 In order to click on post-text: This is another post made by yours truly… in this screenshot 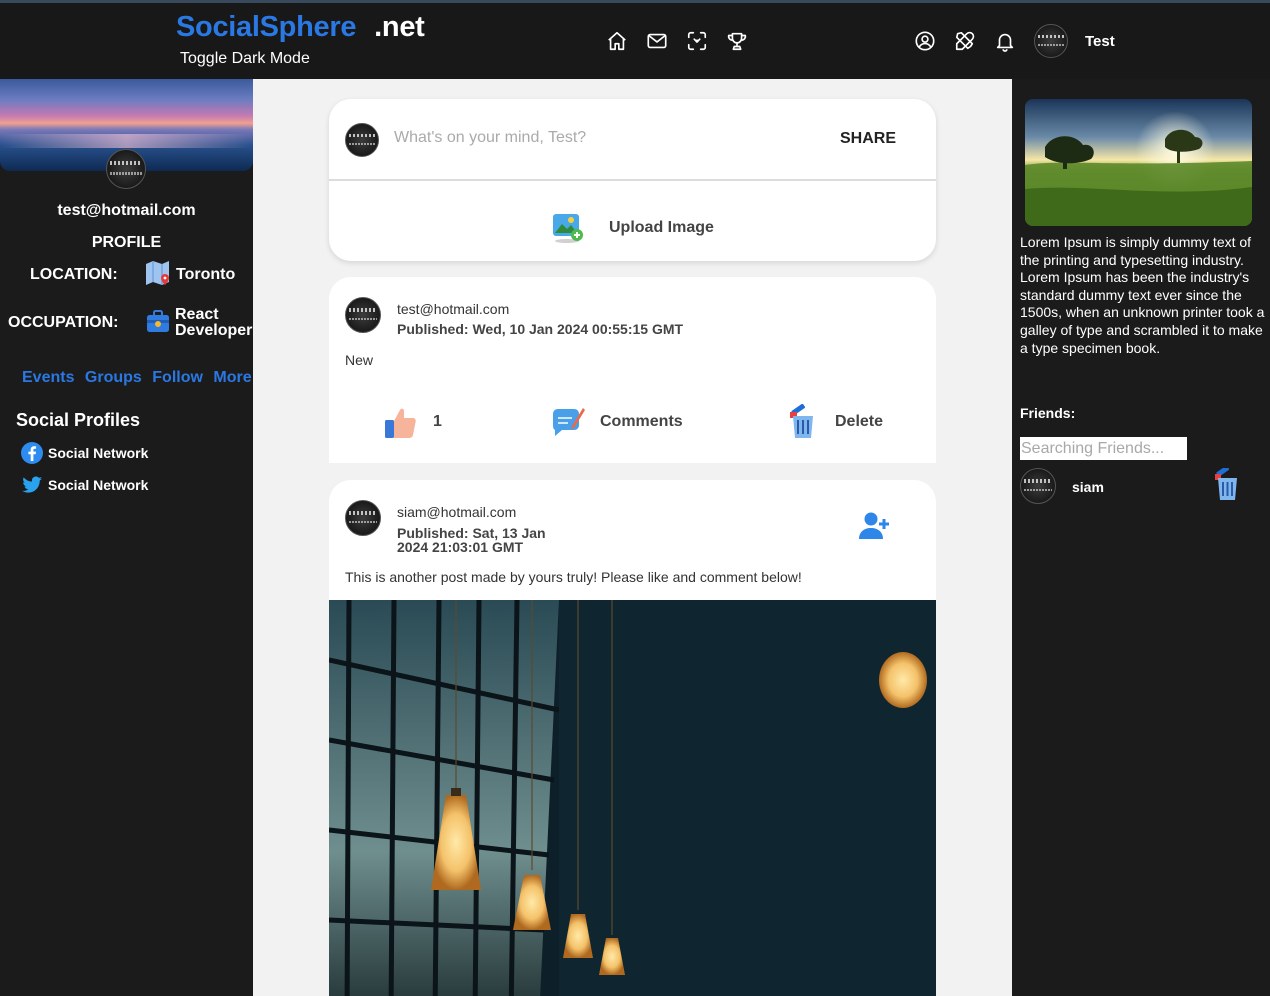, I will do `click(573, 577)`.